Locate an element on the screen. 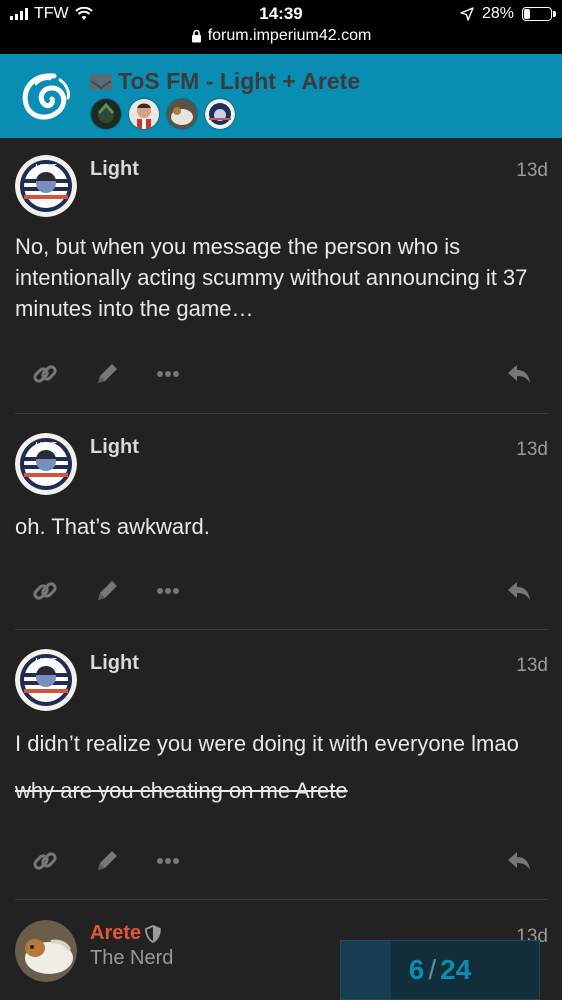 Image resolution: width=562 pixels, height=1000 pixels. battery-percent: 28% is located at coordinates (497, 13).